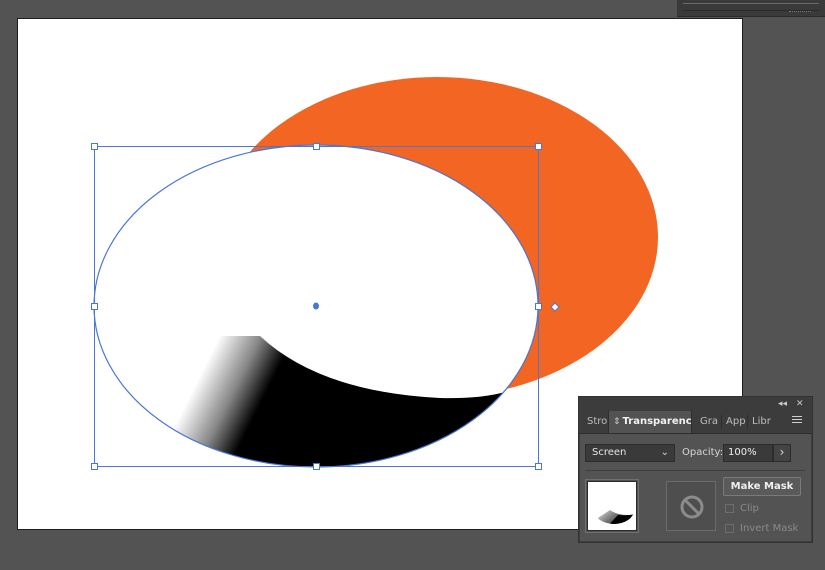  What do you see at coordinates (538, 146) in the screenshot?
I see `handle-top-right` at bounding box center [538, 146].